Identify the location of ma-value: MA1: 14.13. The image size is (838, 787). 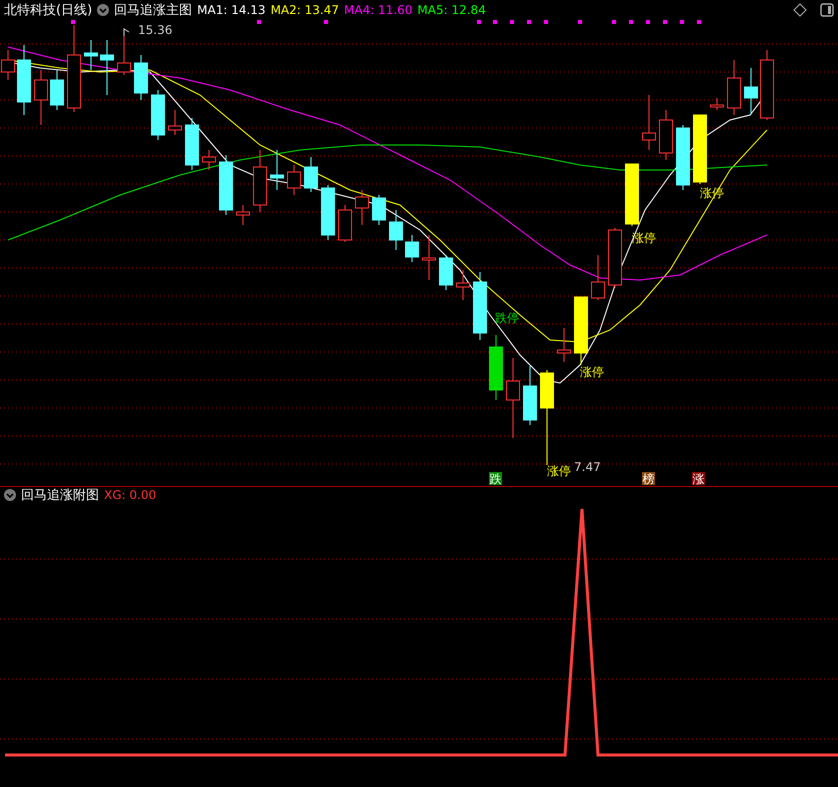
(231, 10).